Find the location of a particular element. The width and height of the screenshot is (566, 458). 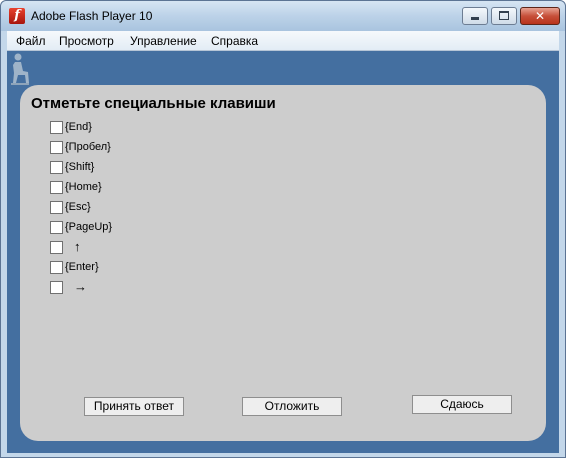

menu-bar: Файл Просмотр Управление Справка is located at coordinates (283, 41).